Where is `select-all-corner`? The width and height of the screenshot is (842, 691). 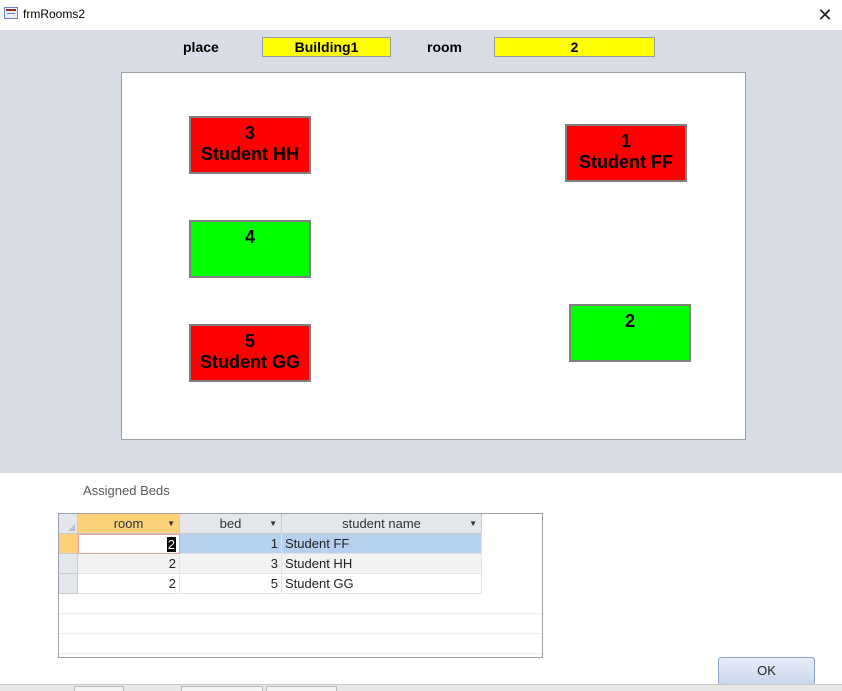
select-all-corner is located at coordinates (68, 524).